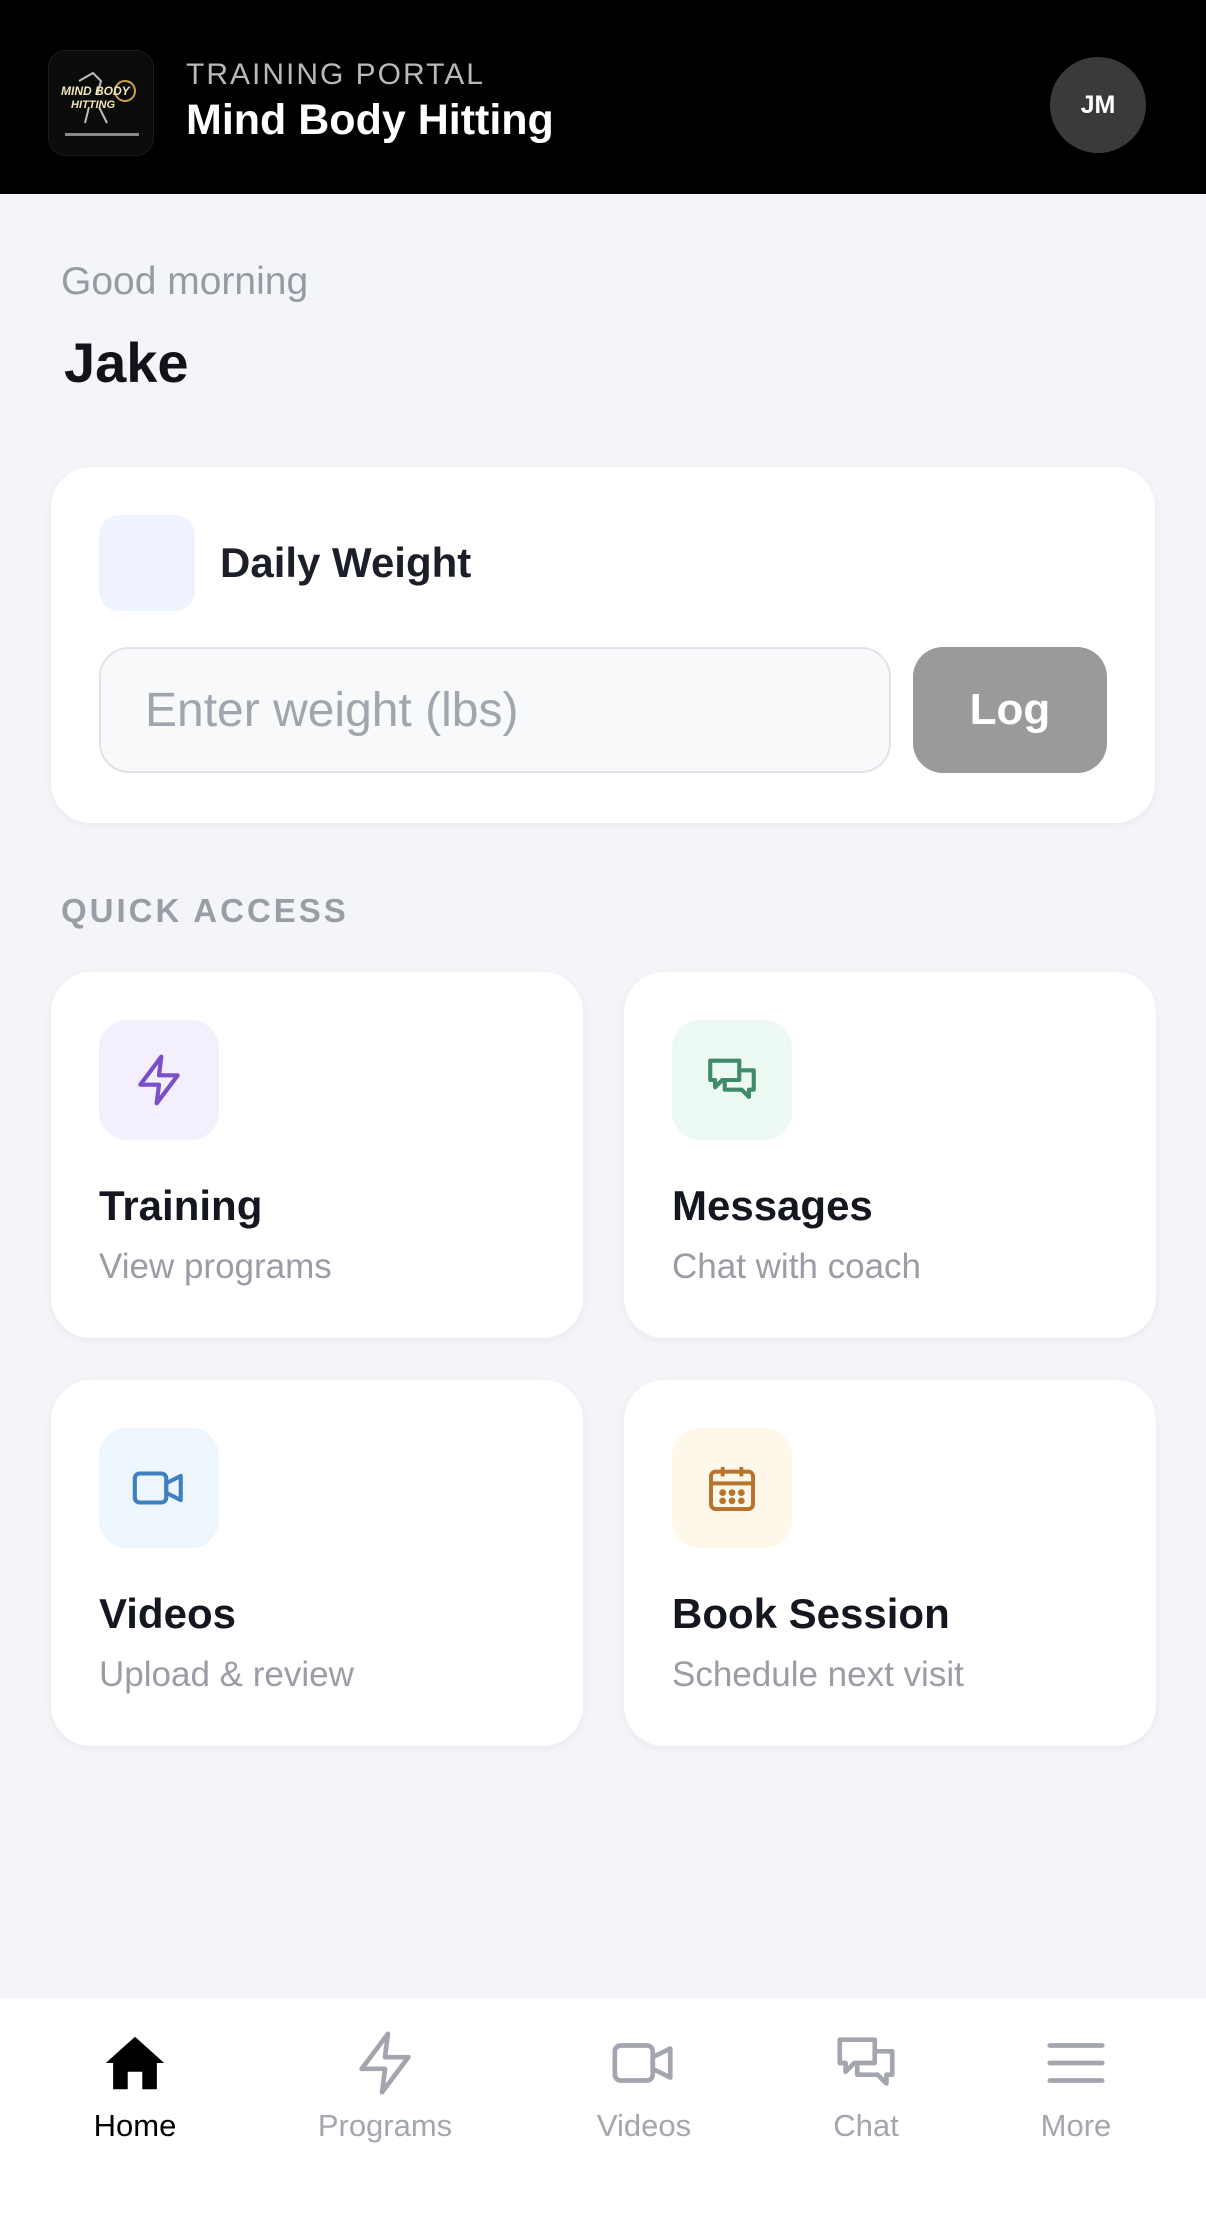  I want to click on home-icon, so click(135, 2063).